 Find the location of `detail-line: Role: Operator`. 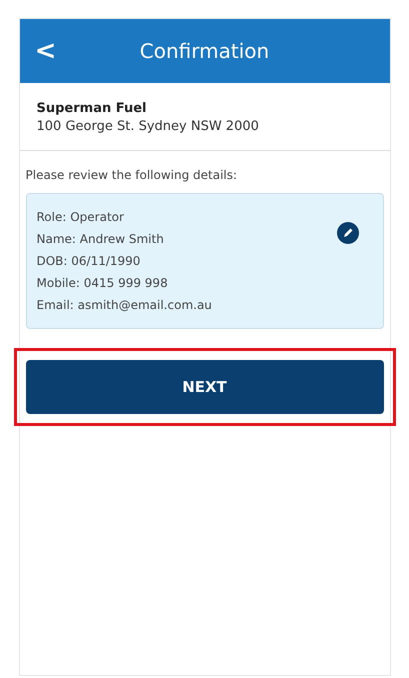

detail-line: Role: Operator is located at coordinates (80, 217).